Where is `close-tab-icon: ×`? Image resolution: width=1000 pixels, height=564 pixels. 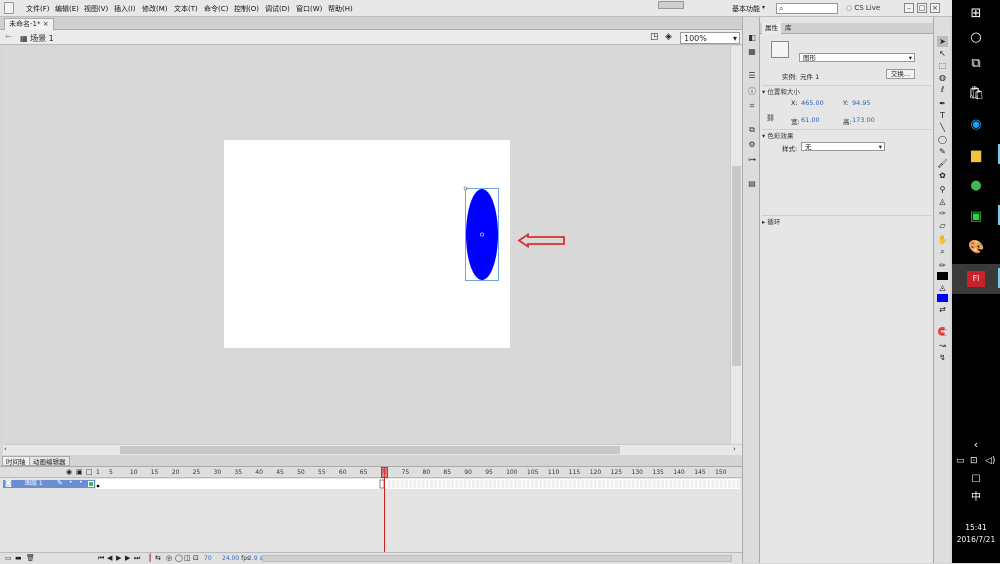 close-tab-icon: × is located at coordinates (46, 24).